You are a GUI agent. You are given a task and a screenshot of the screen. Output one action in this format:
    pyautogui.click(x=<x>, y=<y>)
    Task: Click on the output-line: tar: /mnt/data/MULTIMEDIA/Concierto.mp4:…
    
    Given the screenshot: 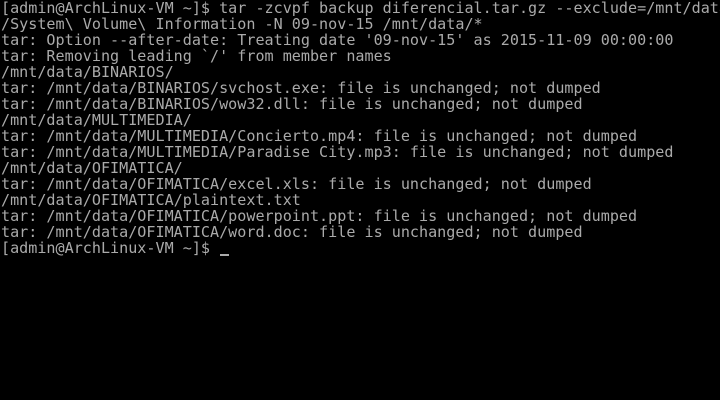 What is the action you would take?
    pyautogui.click(x=319, y=136)
    